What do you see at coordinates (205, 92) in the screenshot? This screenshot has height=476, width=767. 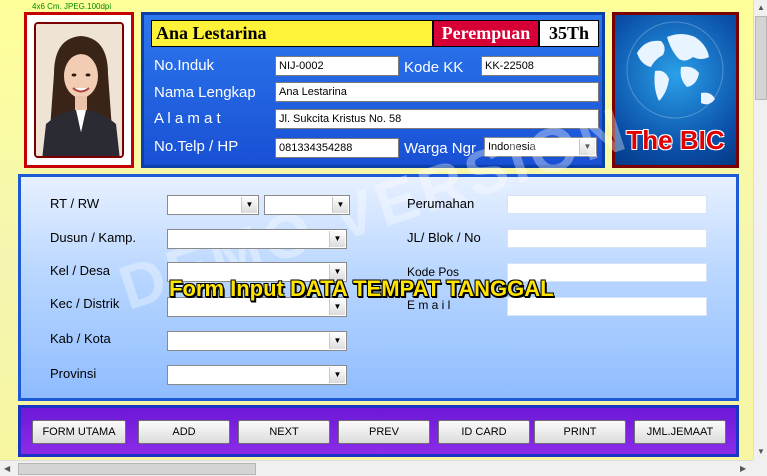 I see `nama-lengkap-label: Nama Lengkap` at bounding box center [205, 92].